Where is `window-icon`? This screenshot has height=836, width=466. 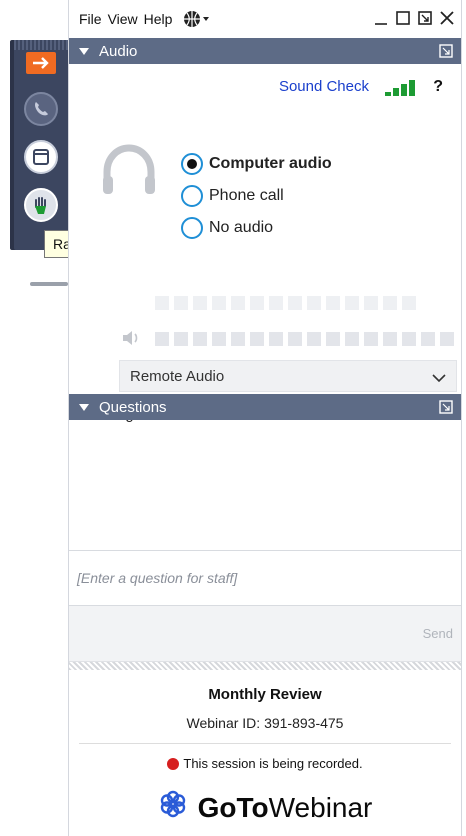
window-icon is located at coordinates (41, 157).